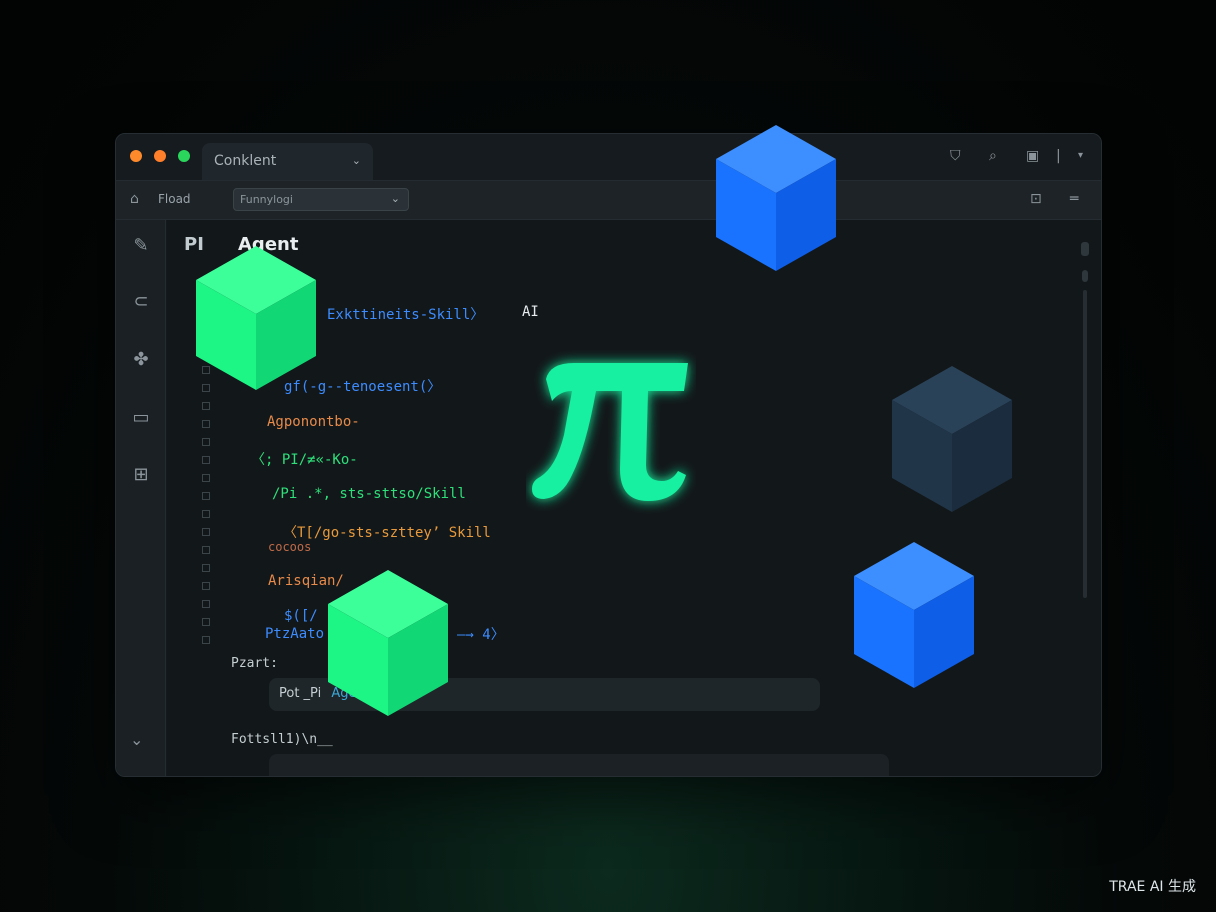 The height and width of the screenshot is (912, 1216). What do you see at coordinates (174, 199) in the screenshot?
I see `toolbar-label: Fload` at bounding box center [174, 199].